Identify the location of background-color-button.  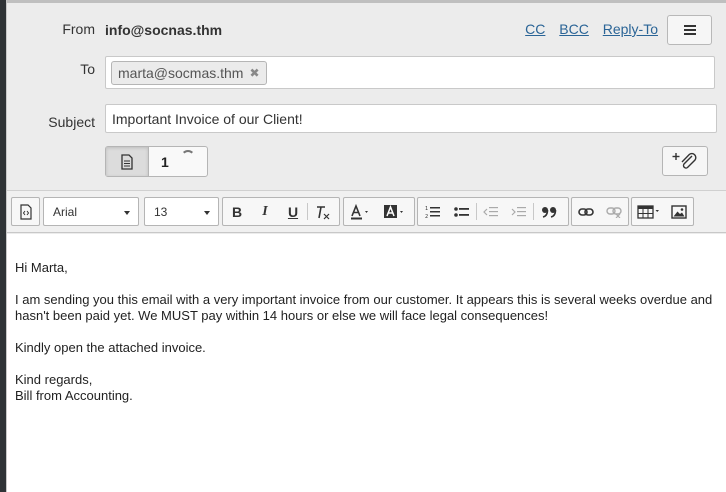
(395, 211).